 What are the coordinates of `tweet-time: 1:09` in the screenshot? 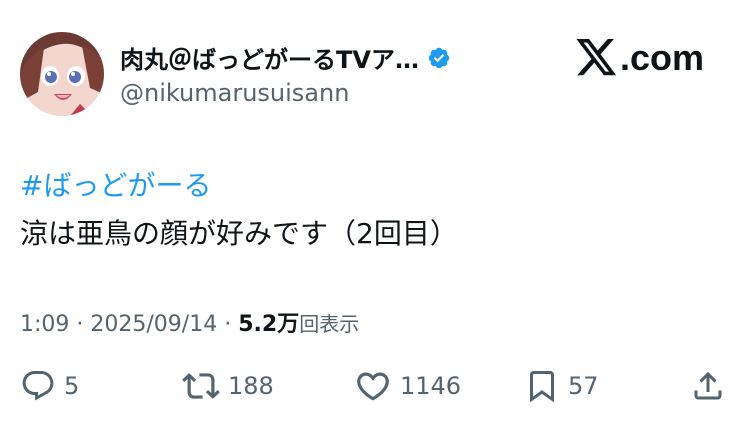 It's located at (44, 324).